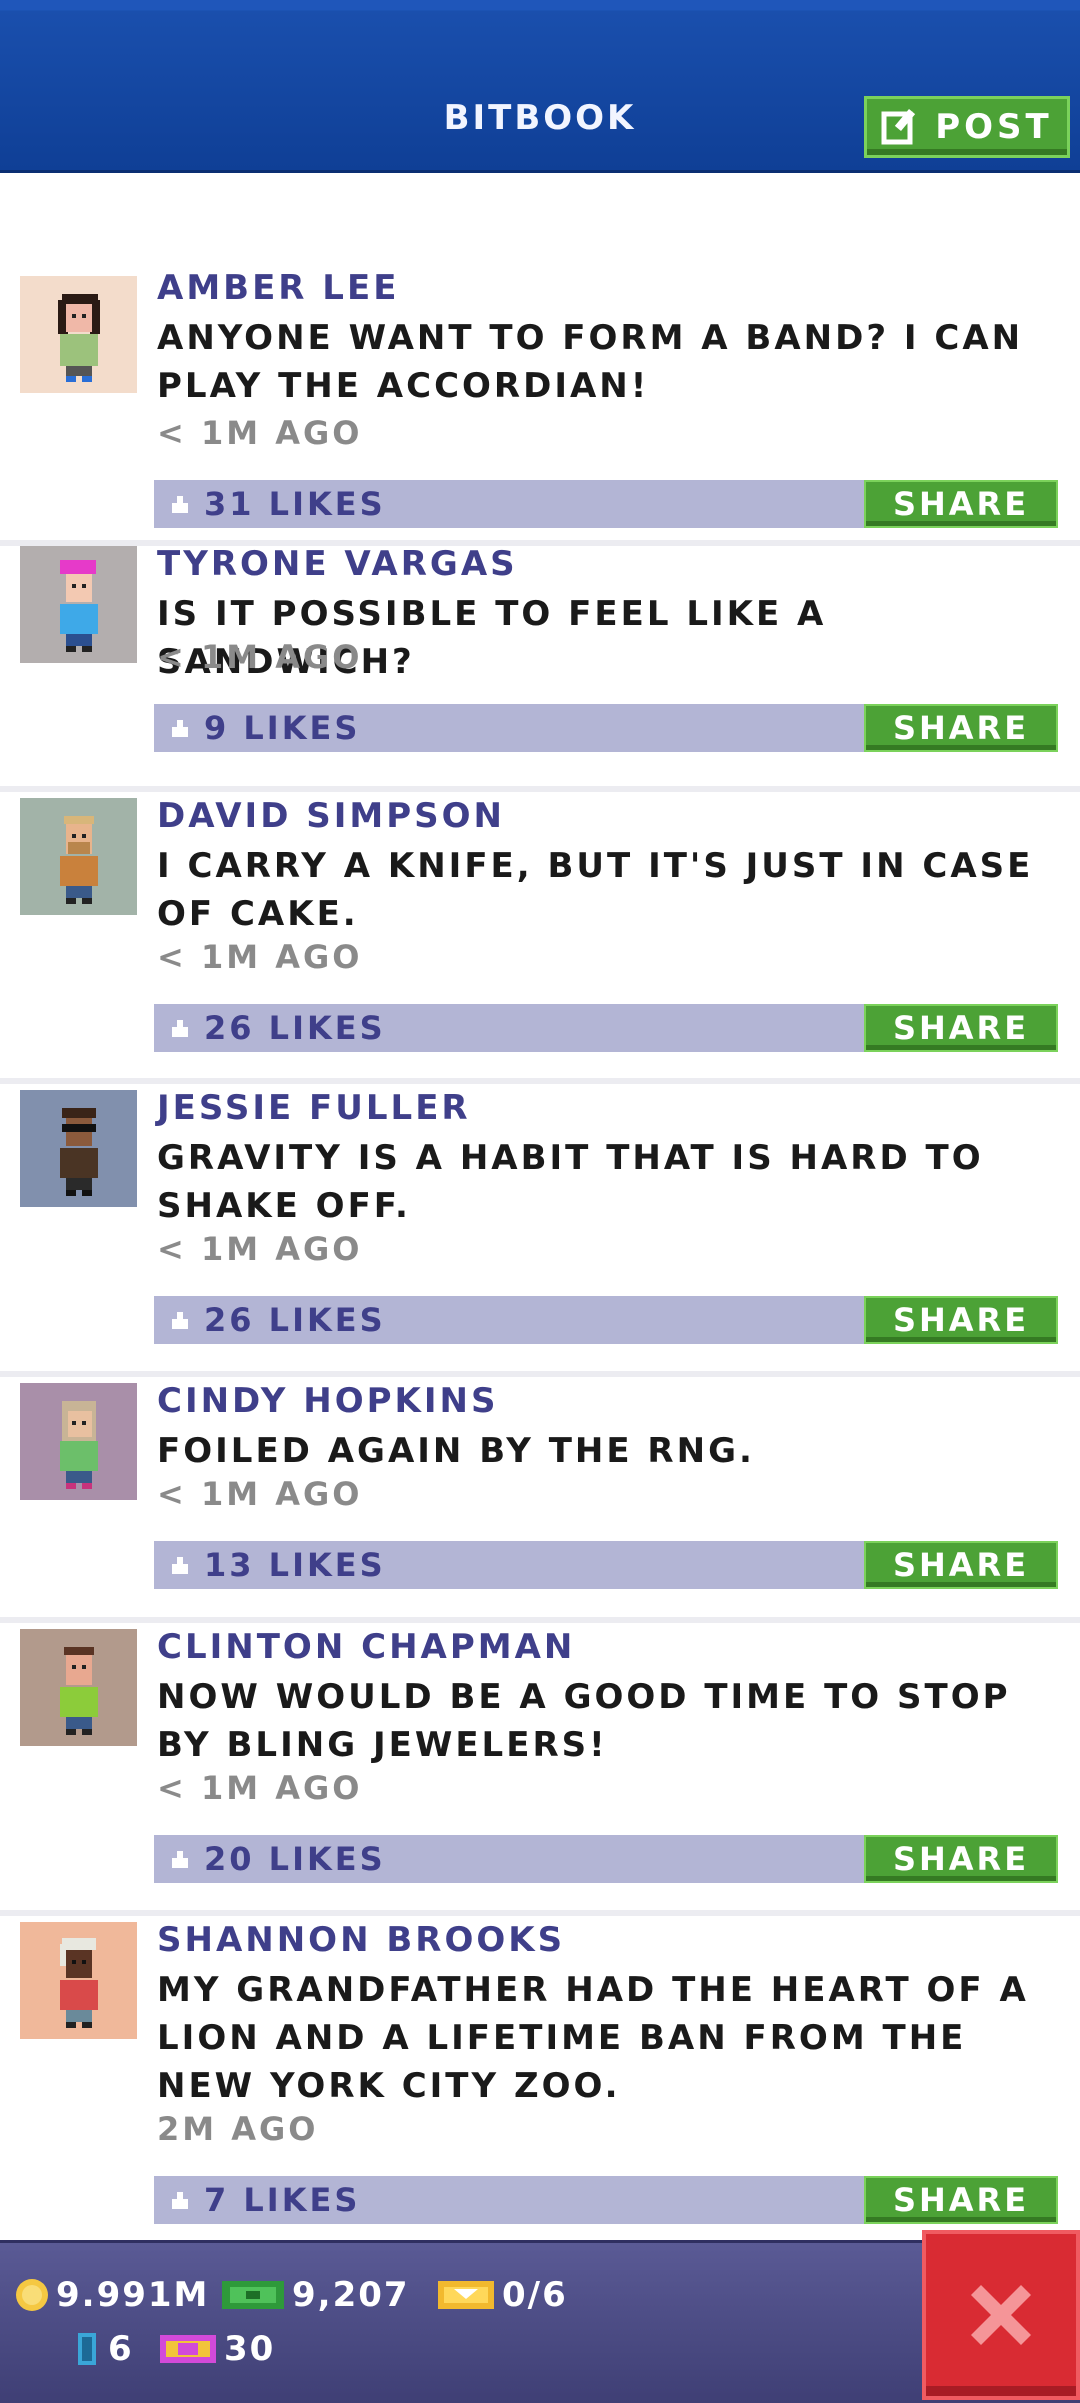  I want to click on coins-stat: 9.991M, so click(111, 2295).